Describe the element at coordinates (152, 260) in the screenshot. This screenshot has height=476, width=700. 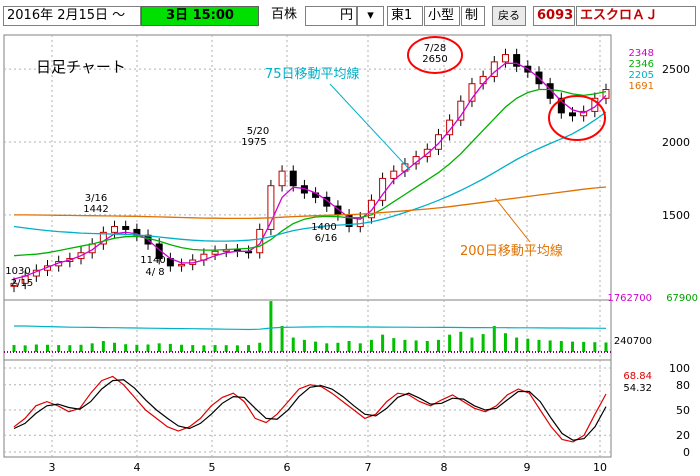
I see `low-apr-price: 1140` at that location.